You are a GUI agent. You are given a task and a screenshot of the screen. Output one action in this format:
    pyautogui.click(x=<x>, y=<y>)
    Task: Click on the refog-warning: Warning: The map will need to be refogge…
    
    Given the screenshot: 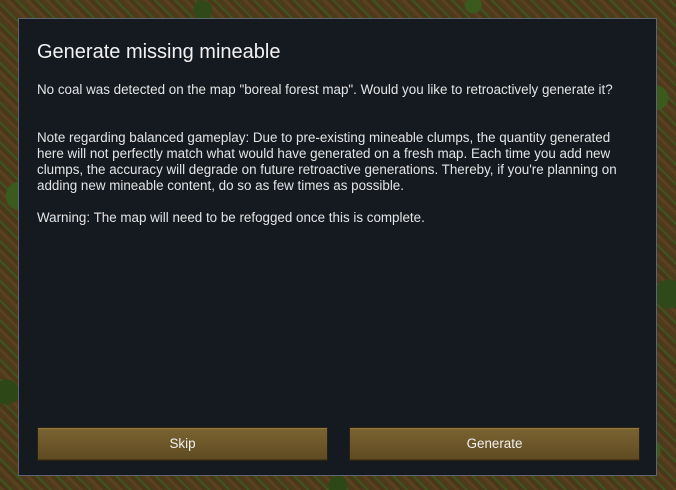 What is the action you would take?
    pyautogui.click(x=231, y=217)
    